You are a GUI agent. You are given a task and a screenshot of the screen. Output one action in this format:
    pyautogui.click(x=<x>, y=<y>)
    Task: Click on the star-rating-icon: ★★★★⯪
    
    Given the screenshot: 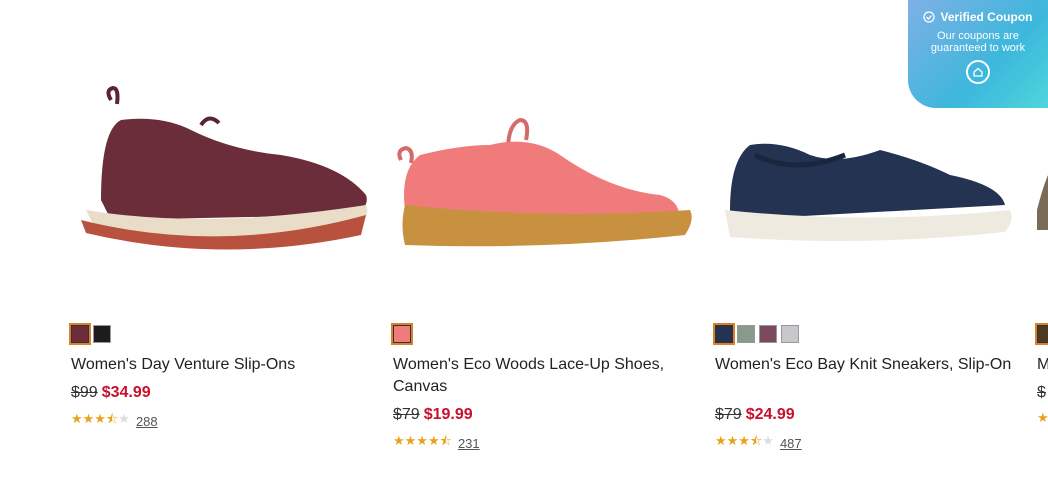 What is the action you would take?
    pyautogui.click(x=422, y=440)
    